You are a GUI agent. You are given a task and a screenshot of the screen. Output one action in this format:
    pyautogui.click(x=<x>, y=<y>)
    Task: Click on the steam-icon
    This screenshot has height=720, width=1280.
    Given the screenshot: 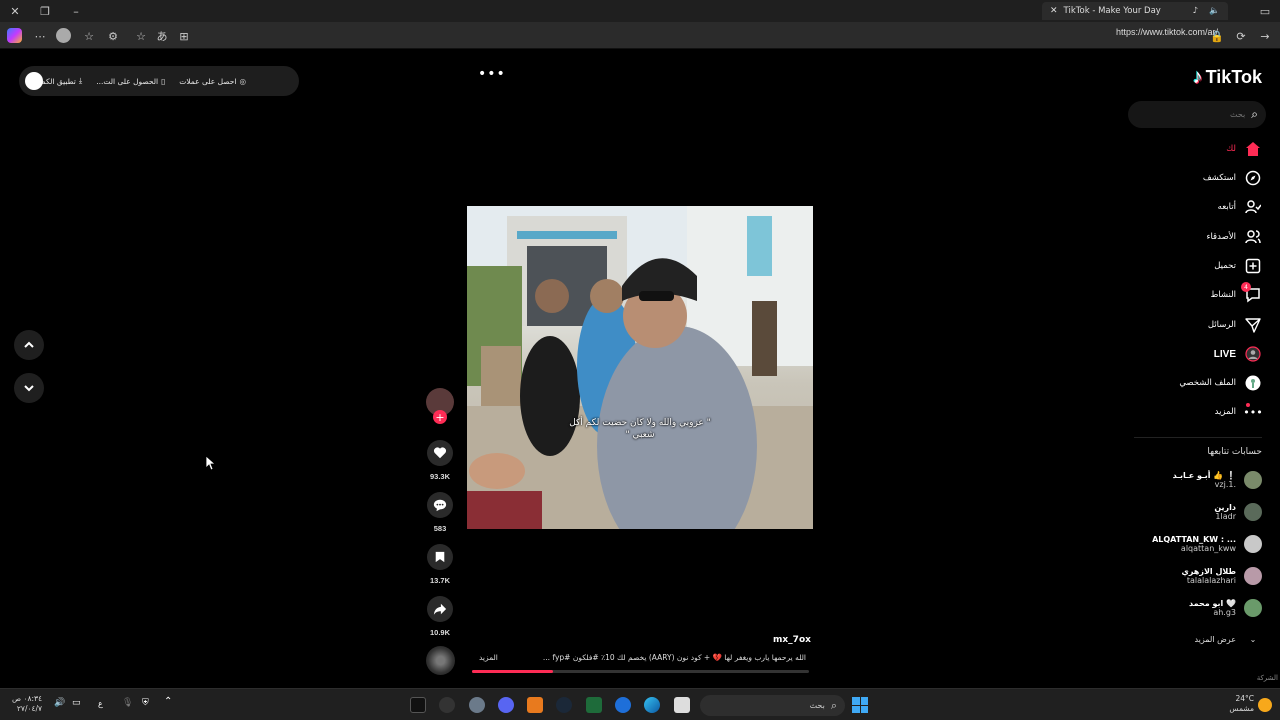 What is the action you would take?
    pyautogui.click(x=564, y=705)
    